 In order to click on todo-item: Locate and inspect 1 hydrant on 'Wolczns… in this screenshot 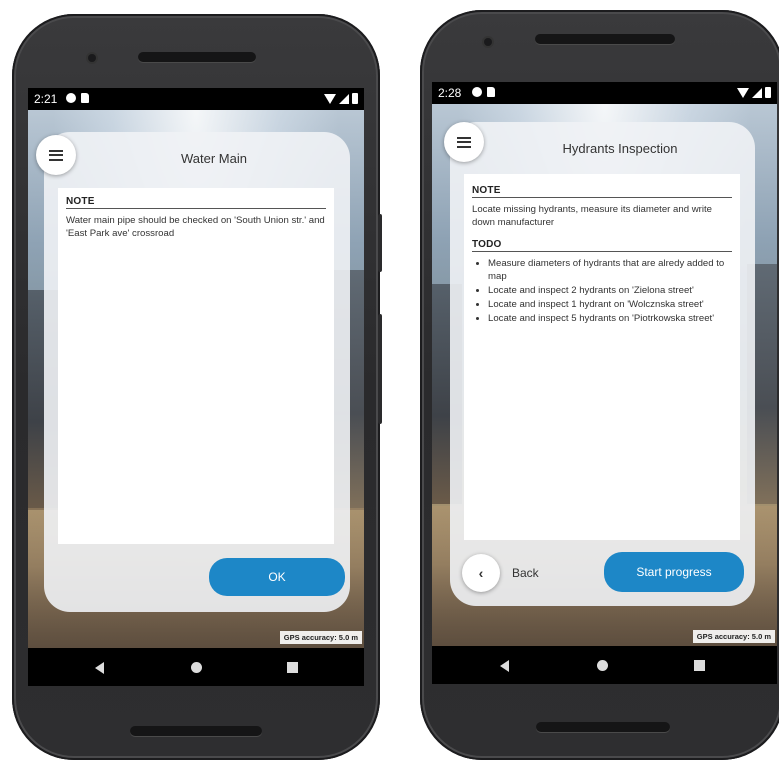, I will do `click(610, 304)`.